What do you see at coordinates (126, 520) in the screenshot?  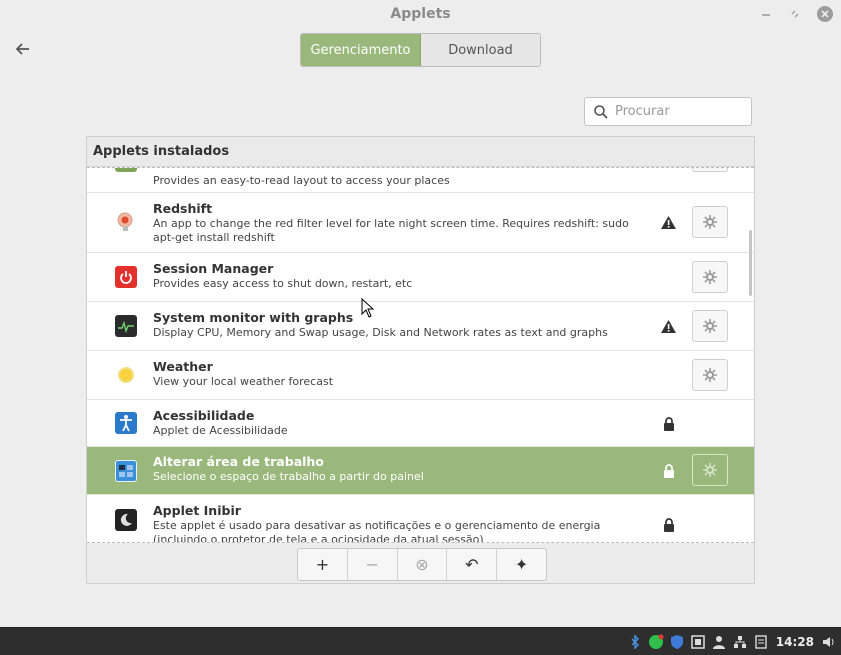 I see `inhibit-moon-icon` at bounding box center [126, 520].